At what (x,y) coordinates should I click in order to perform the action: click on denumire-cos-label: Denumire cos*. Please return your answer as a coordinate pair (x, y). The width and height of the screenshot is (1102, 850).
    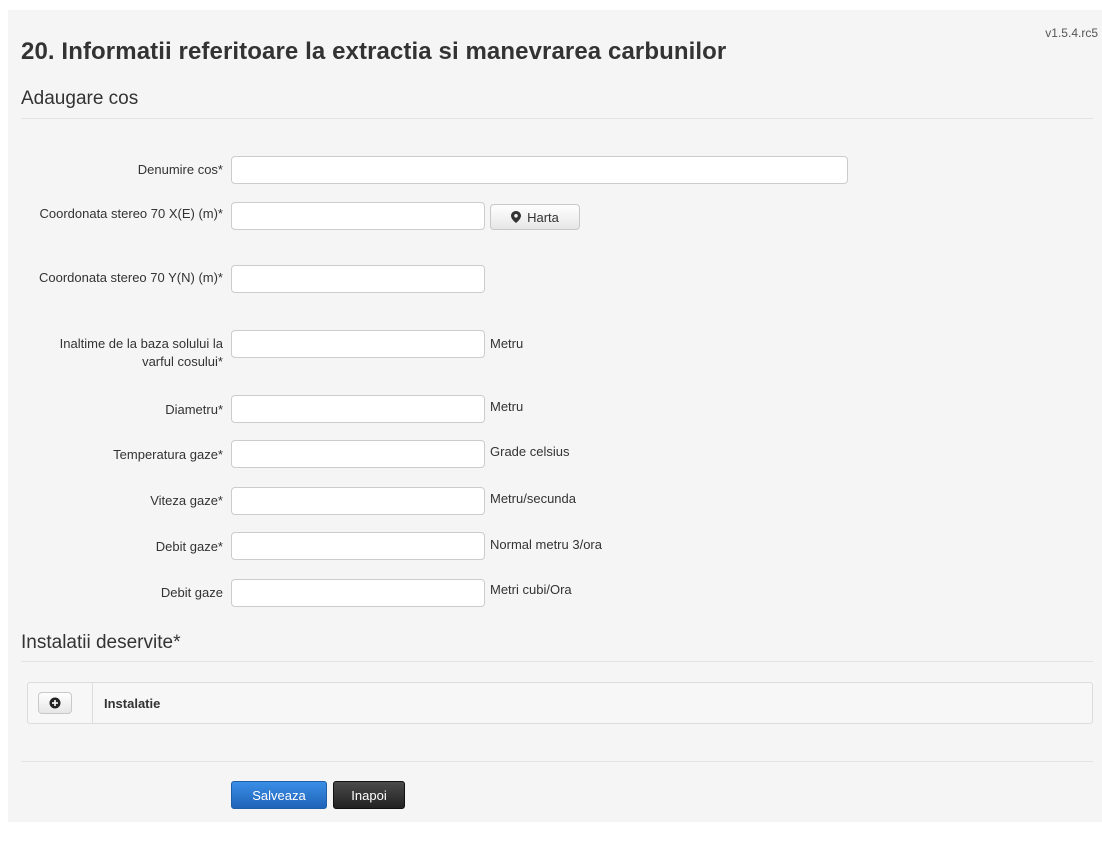
    Looking at the image, I should click on (180, 169).